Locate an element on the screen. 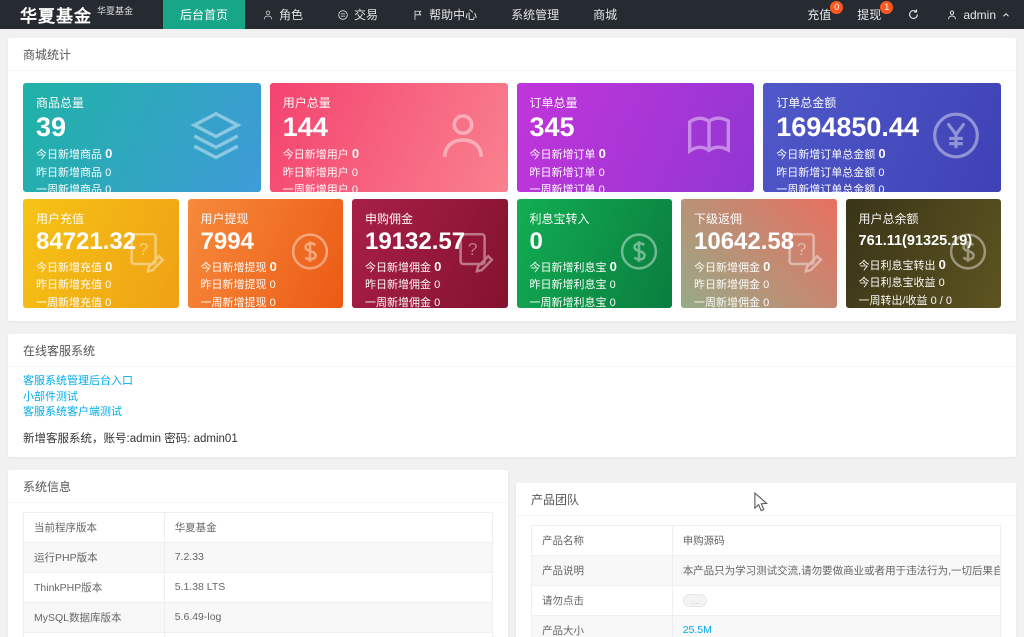 The image size is (1024, 637). nav-item-dashboard: 后台首页 is located at coordinates (204, 14).